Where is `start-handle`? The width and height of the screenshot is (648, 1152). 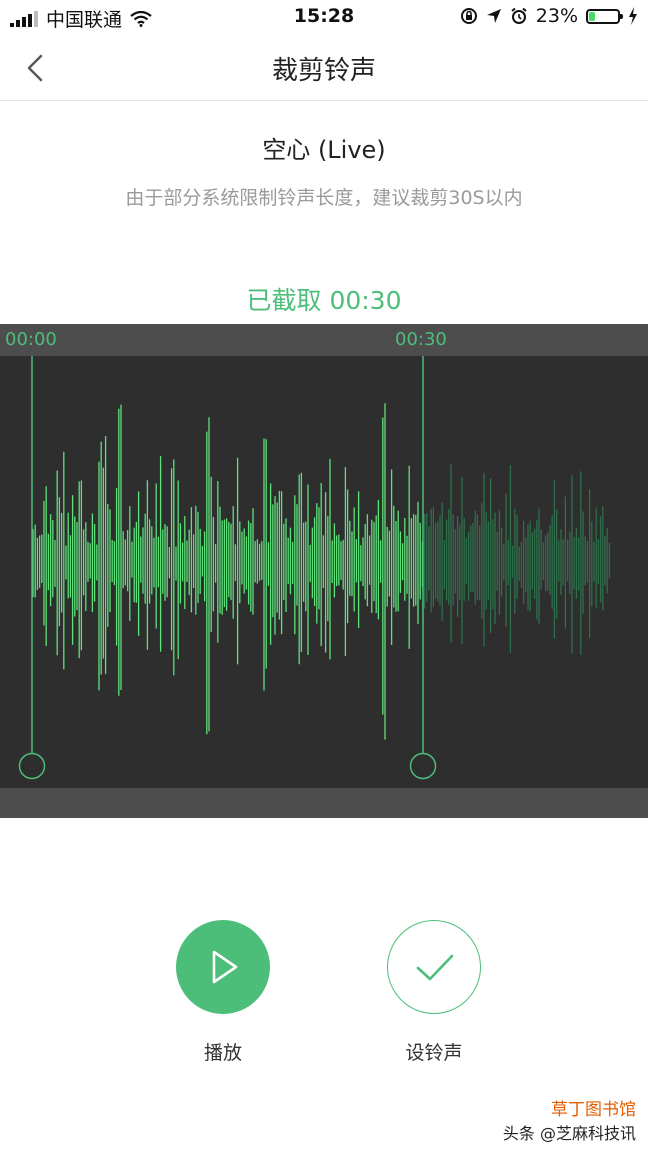 start-handle is located at coordinates (32, 766).